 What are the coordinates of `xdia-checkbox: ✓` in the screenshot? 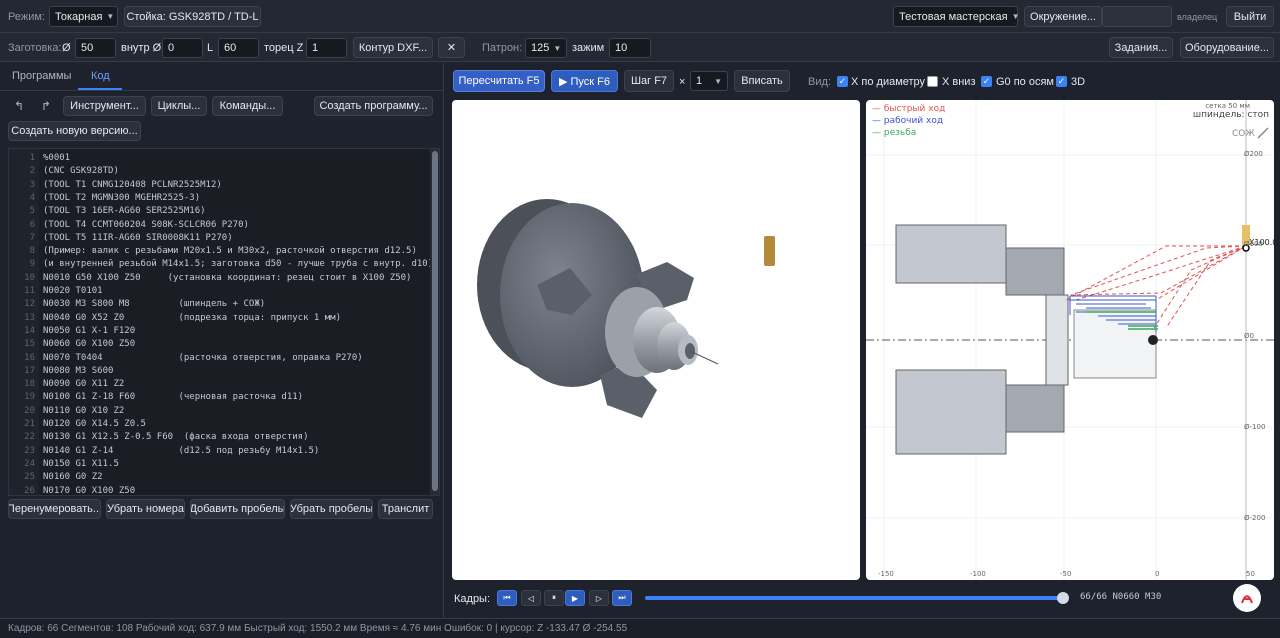 It's located at (842, 81).